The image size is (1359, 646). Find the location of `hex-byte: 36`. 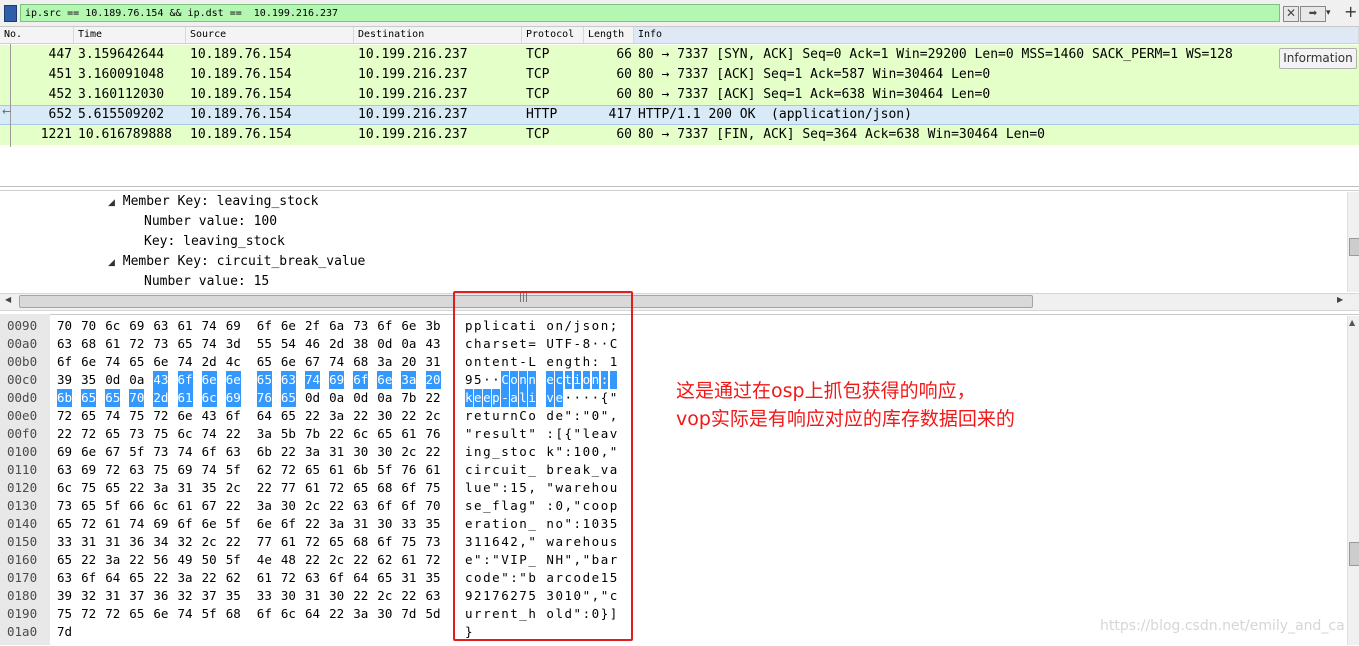

hex-byte: 36 is located at coordinates (136, 542).